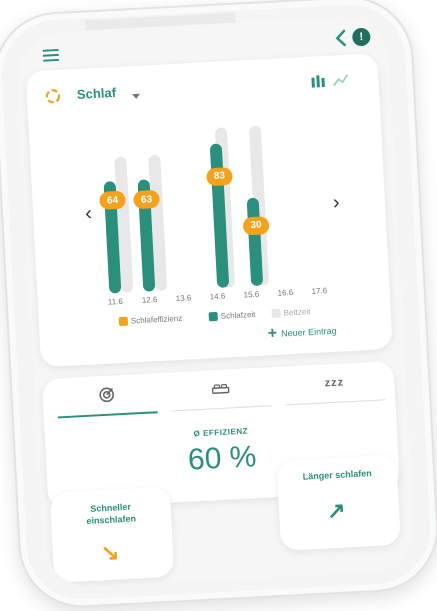 Image resolution: width=437 pixels, height=611 pixels. Describe the element at coordinates (340, 80) in the screenshot. I see `line-chart-icon` at that location.